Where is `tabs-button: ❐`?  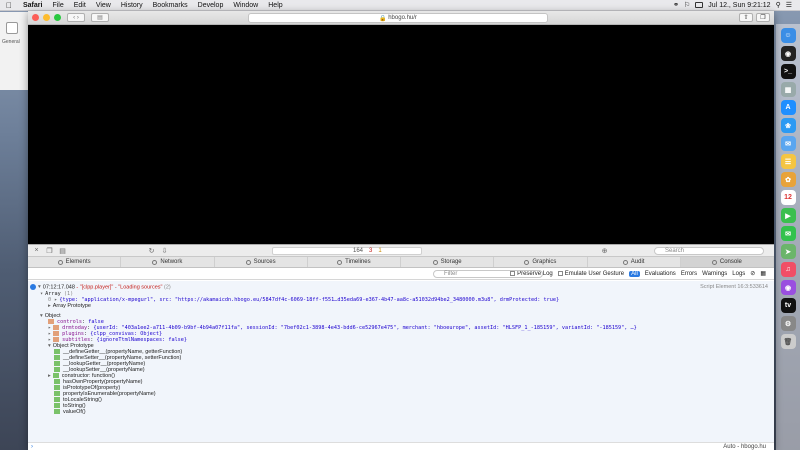
tabs-button: ❐ is located at coordinates (763, 17).